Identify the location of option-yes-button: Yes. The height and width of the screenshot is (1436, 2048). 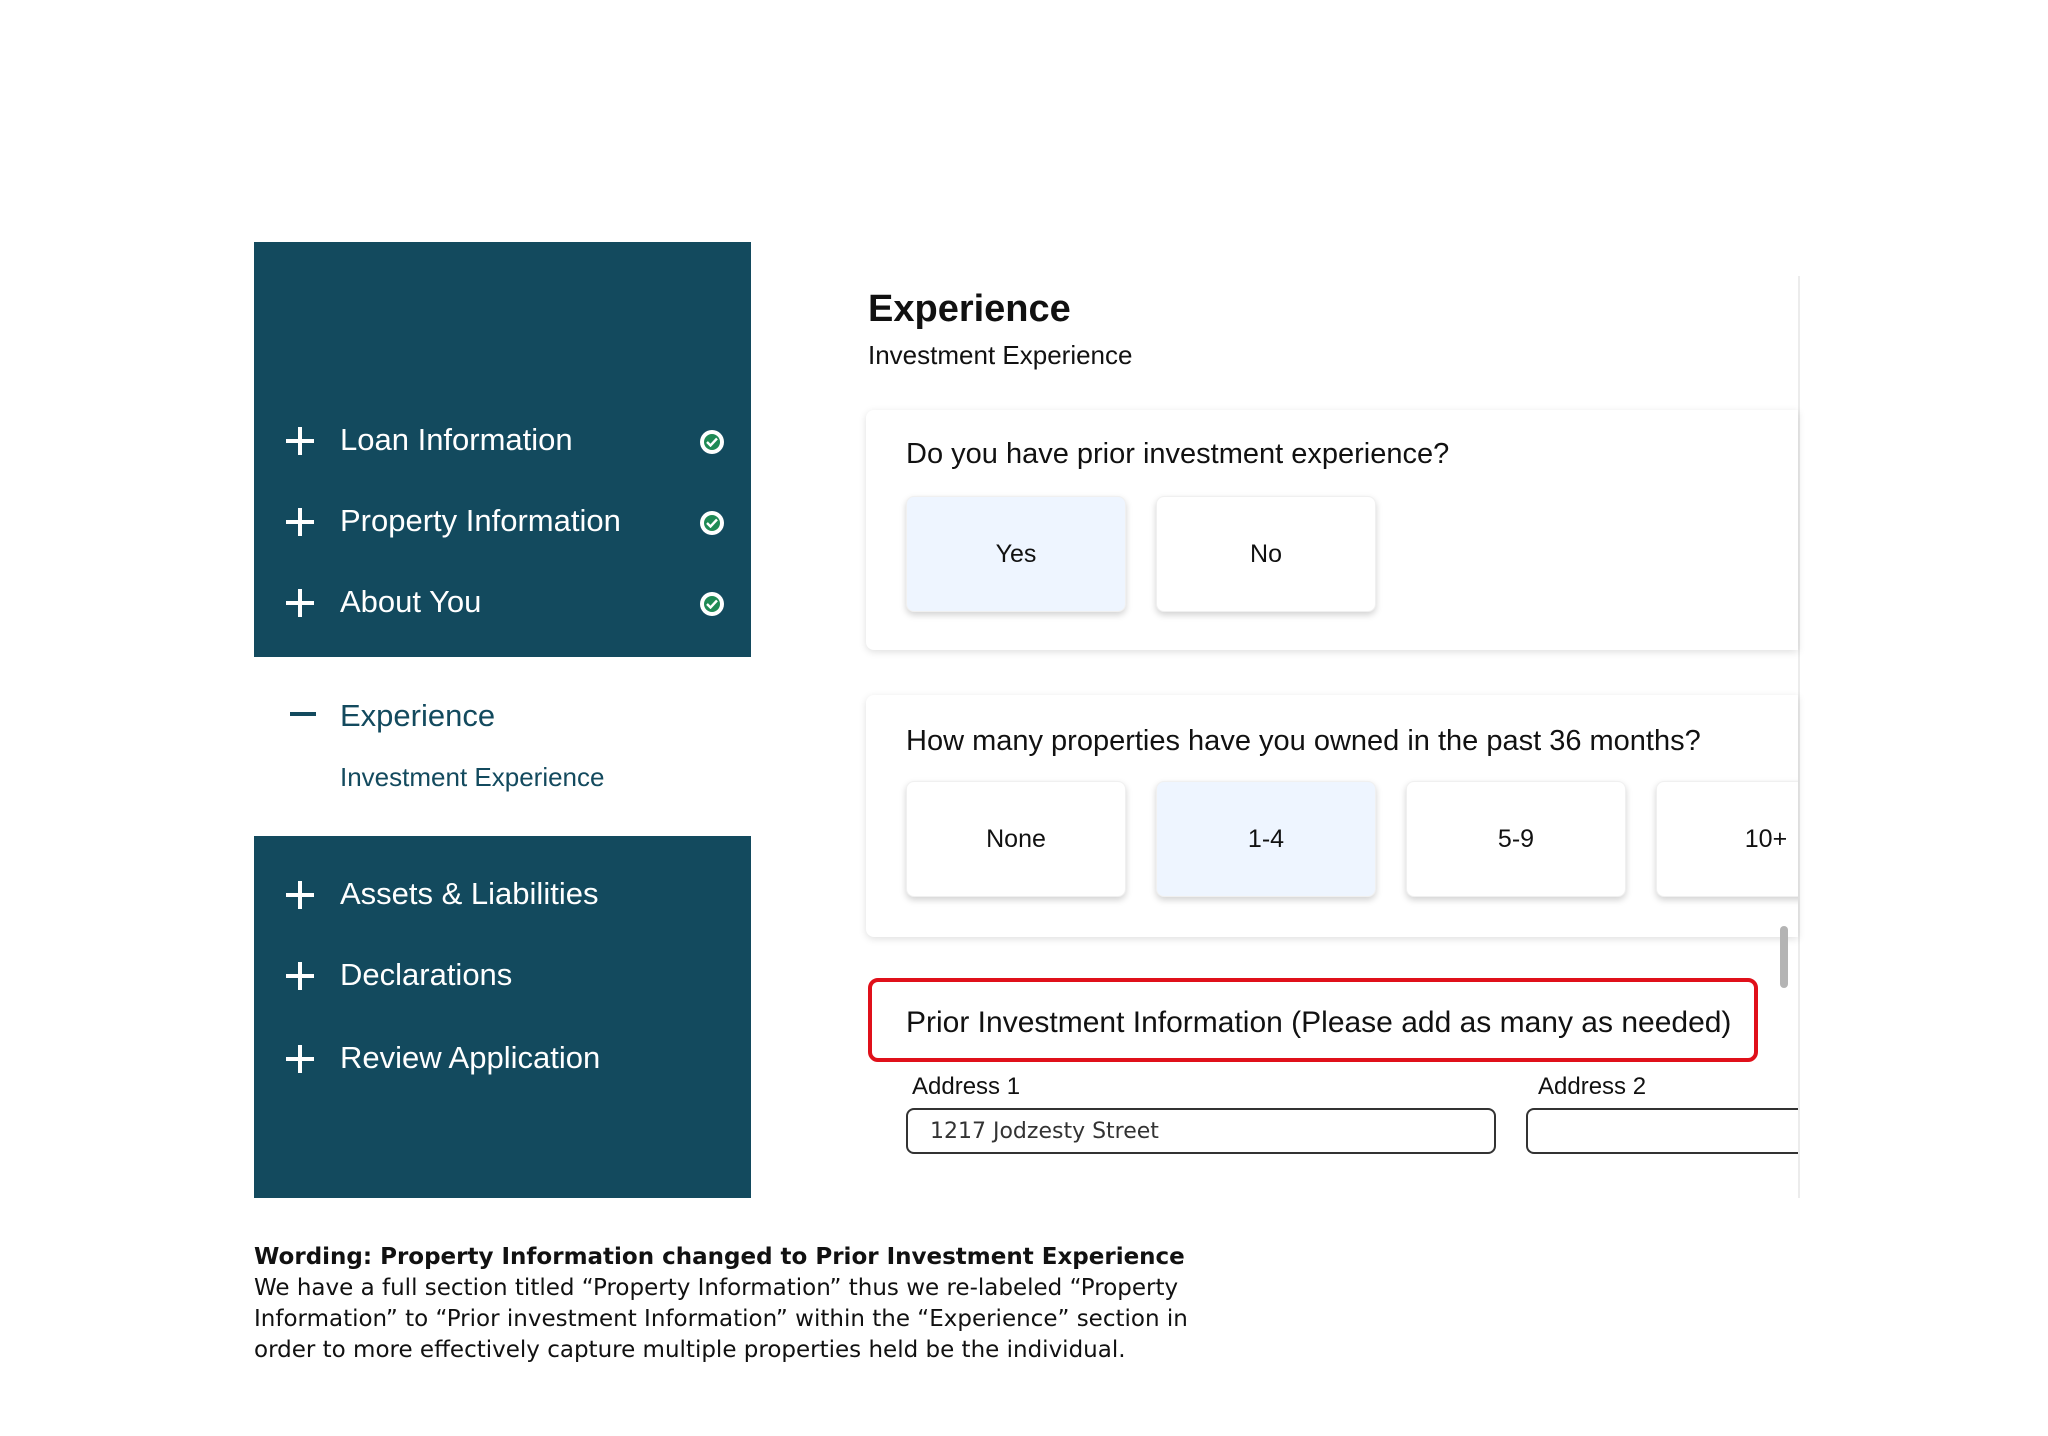
(1016, 554).